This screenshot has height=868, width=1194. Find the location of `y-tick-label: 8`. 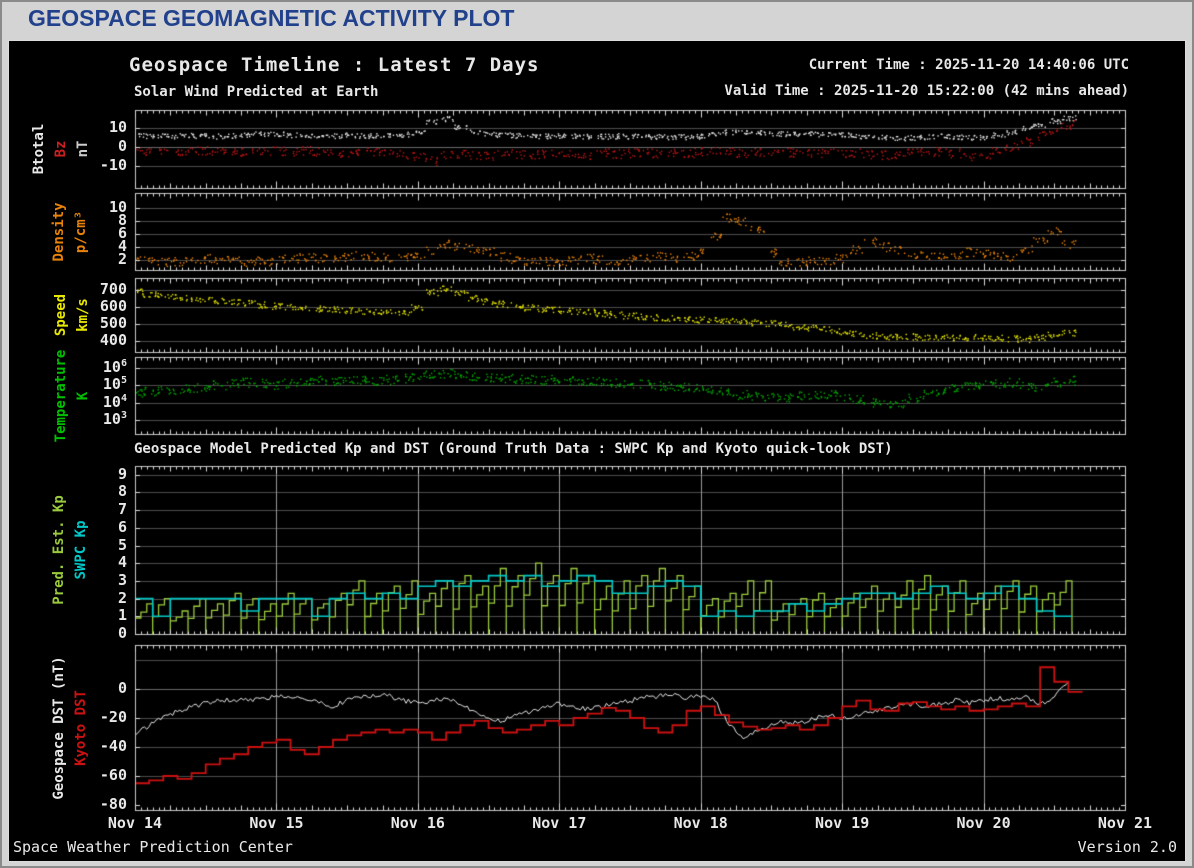

y-tick-label: 8 is located at coordinates (122, 491).